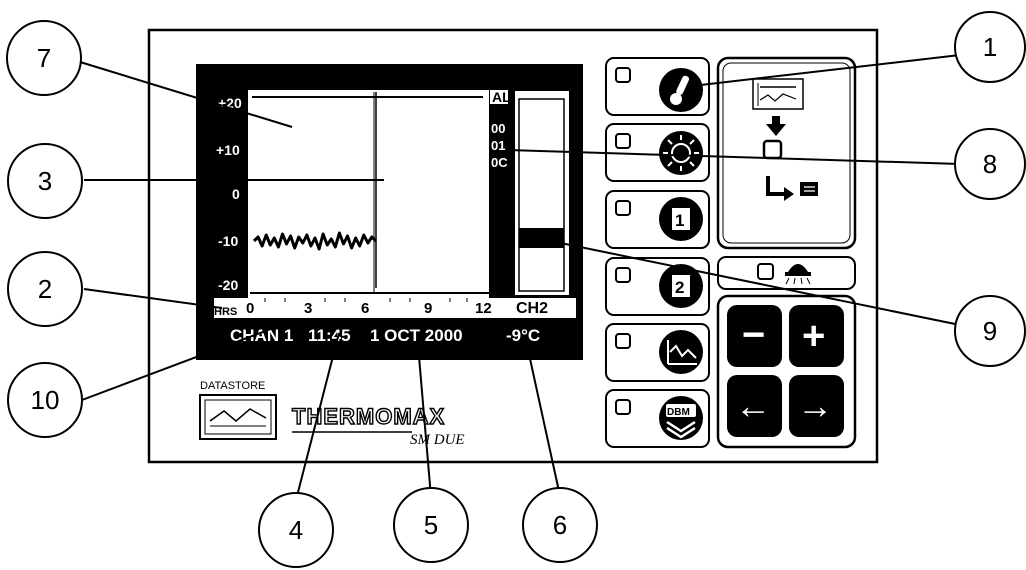 The width and height of the screenshot is (1026, 570). I want to click on model-name: SM DUE, so click(437, 440).